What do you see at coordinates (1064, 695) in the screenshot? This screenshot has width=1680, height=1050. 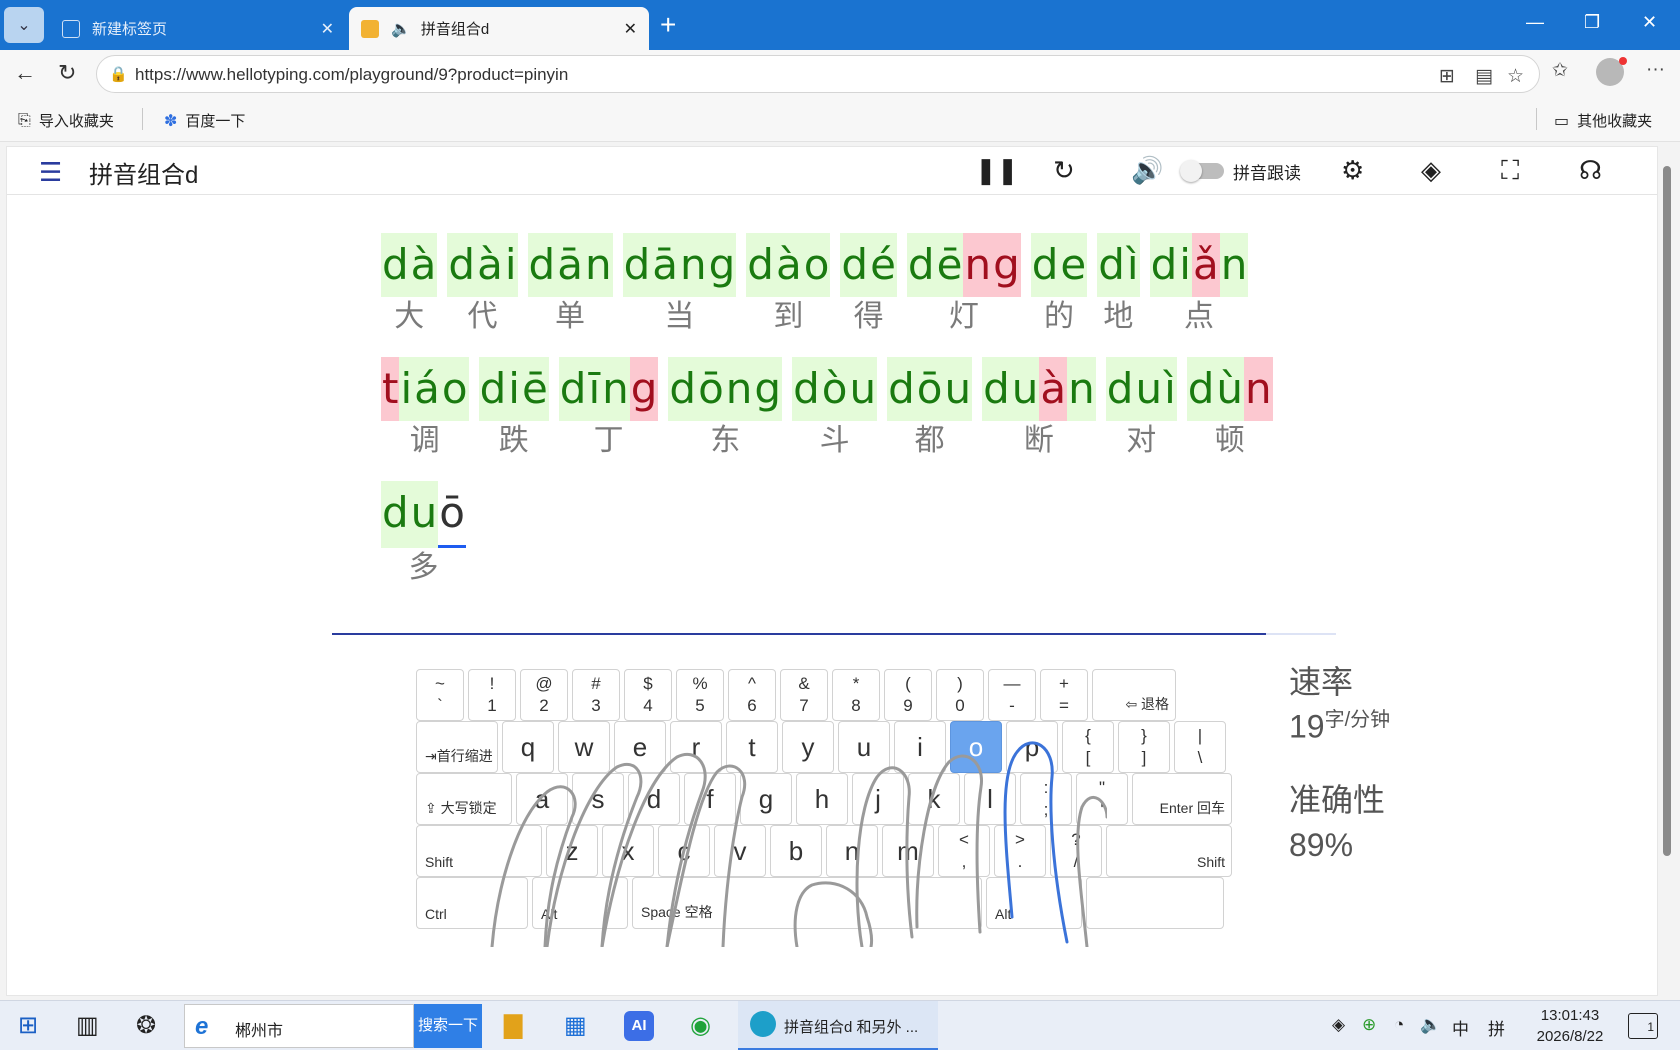 I see `key-=: + =` at bounding box center [1064, 695].